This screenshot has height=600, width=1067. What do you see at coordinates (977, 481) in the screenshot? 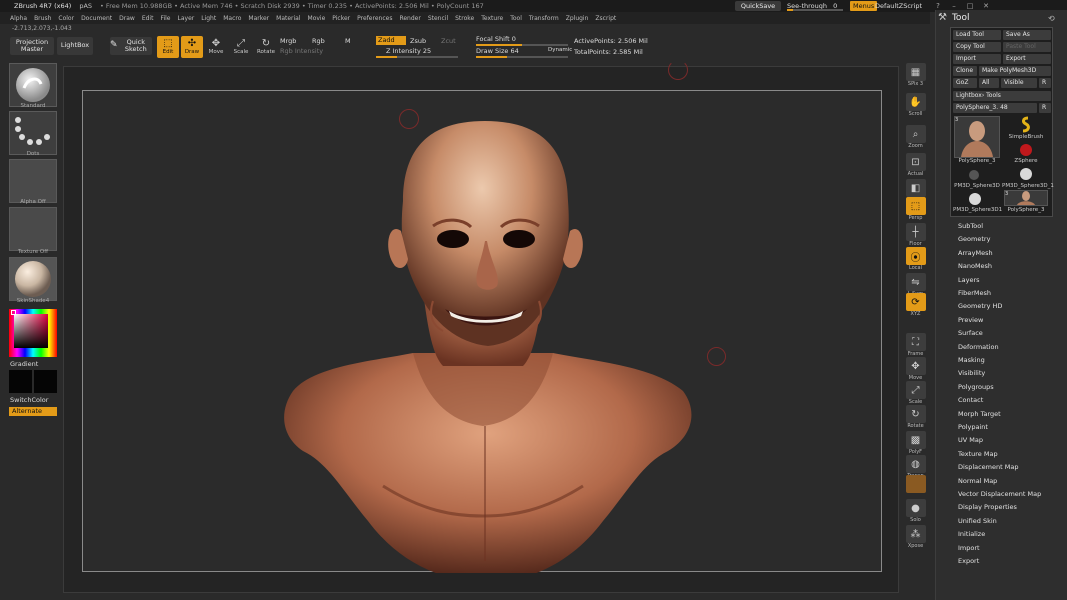
I see `tool-section-normal-map: Normal Map` at bounding box center [977, 481].